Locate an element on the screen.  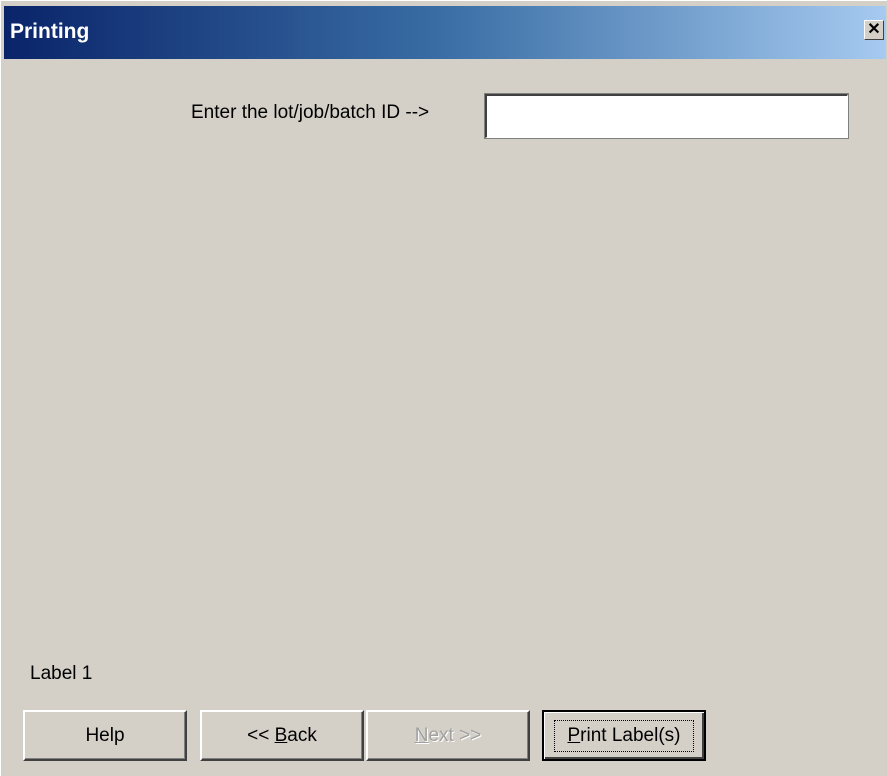
help-button-label: Help is located at coordinates (105, 735).